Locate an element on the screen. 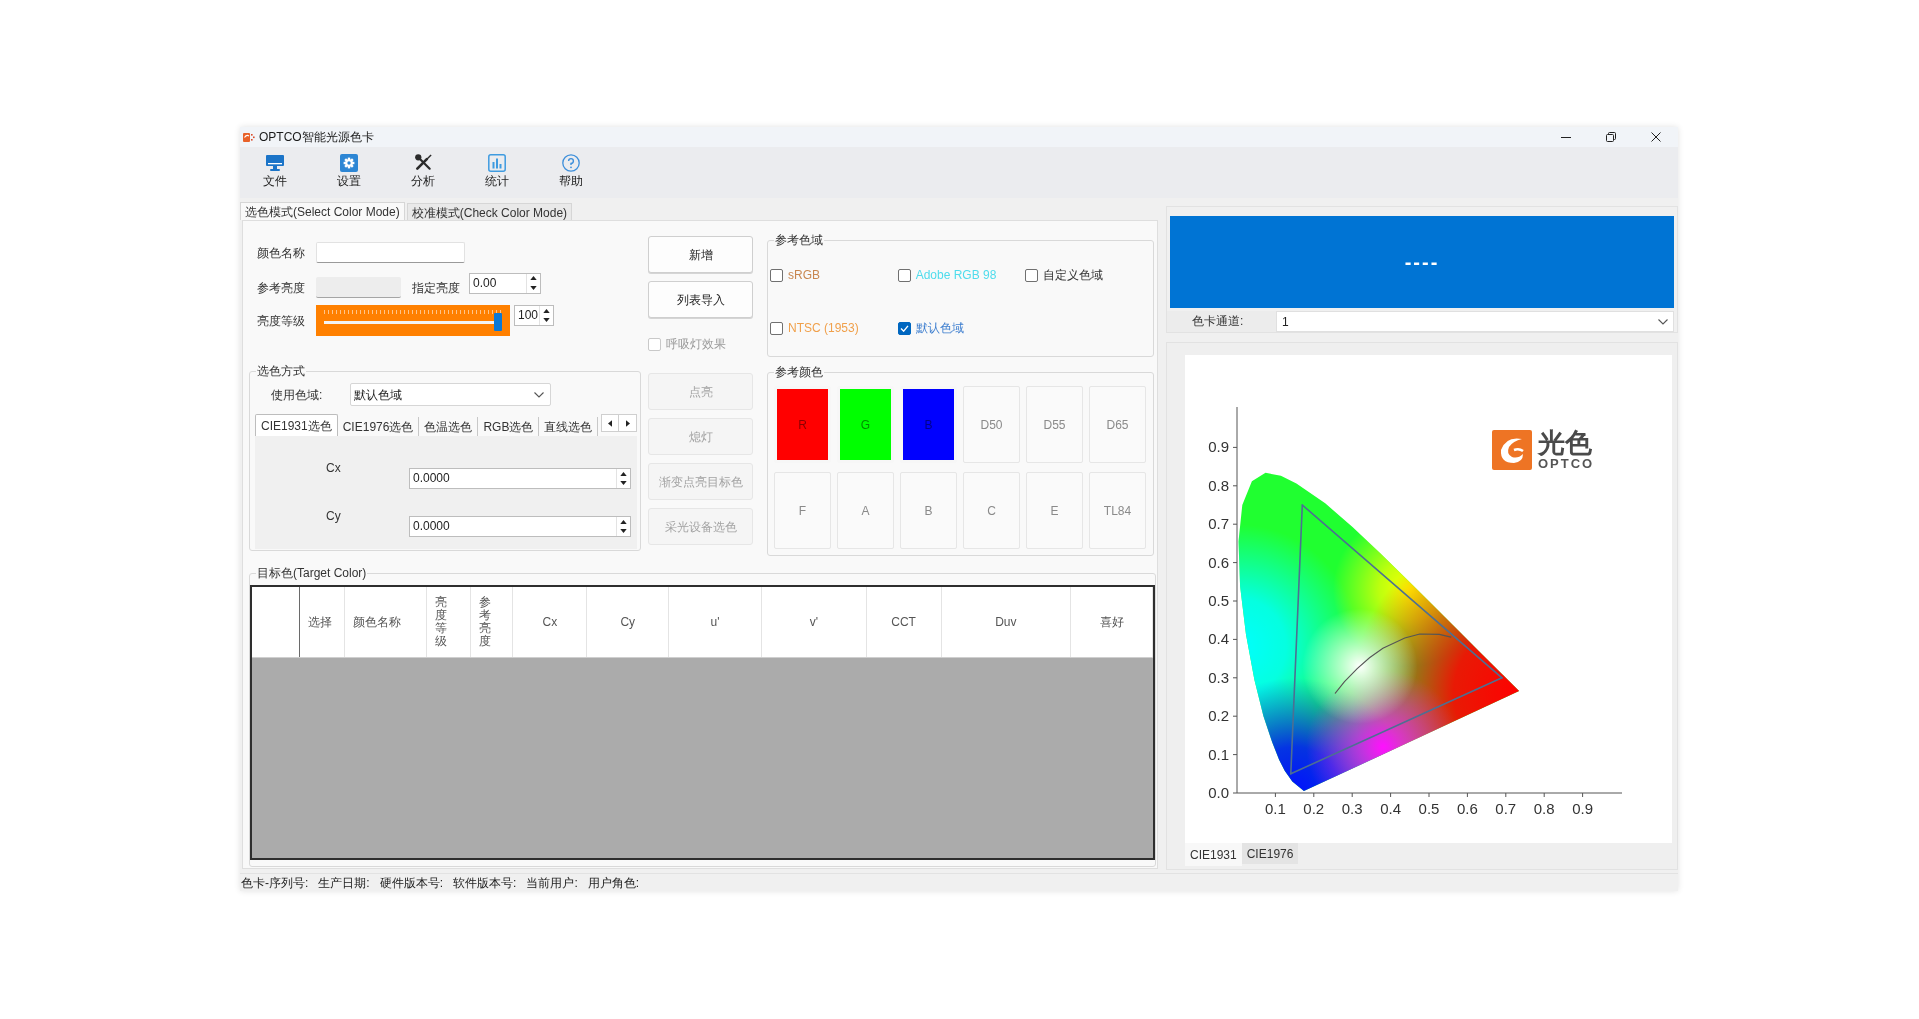 The height and width of the screenshot is (1019, 1919). status-field: 色卡-序列号: is located at coordinates (275, 882).